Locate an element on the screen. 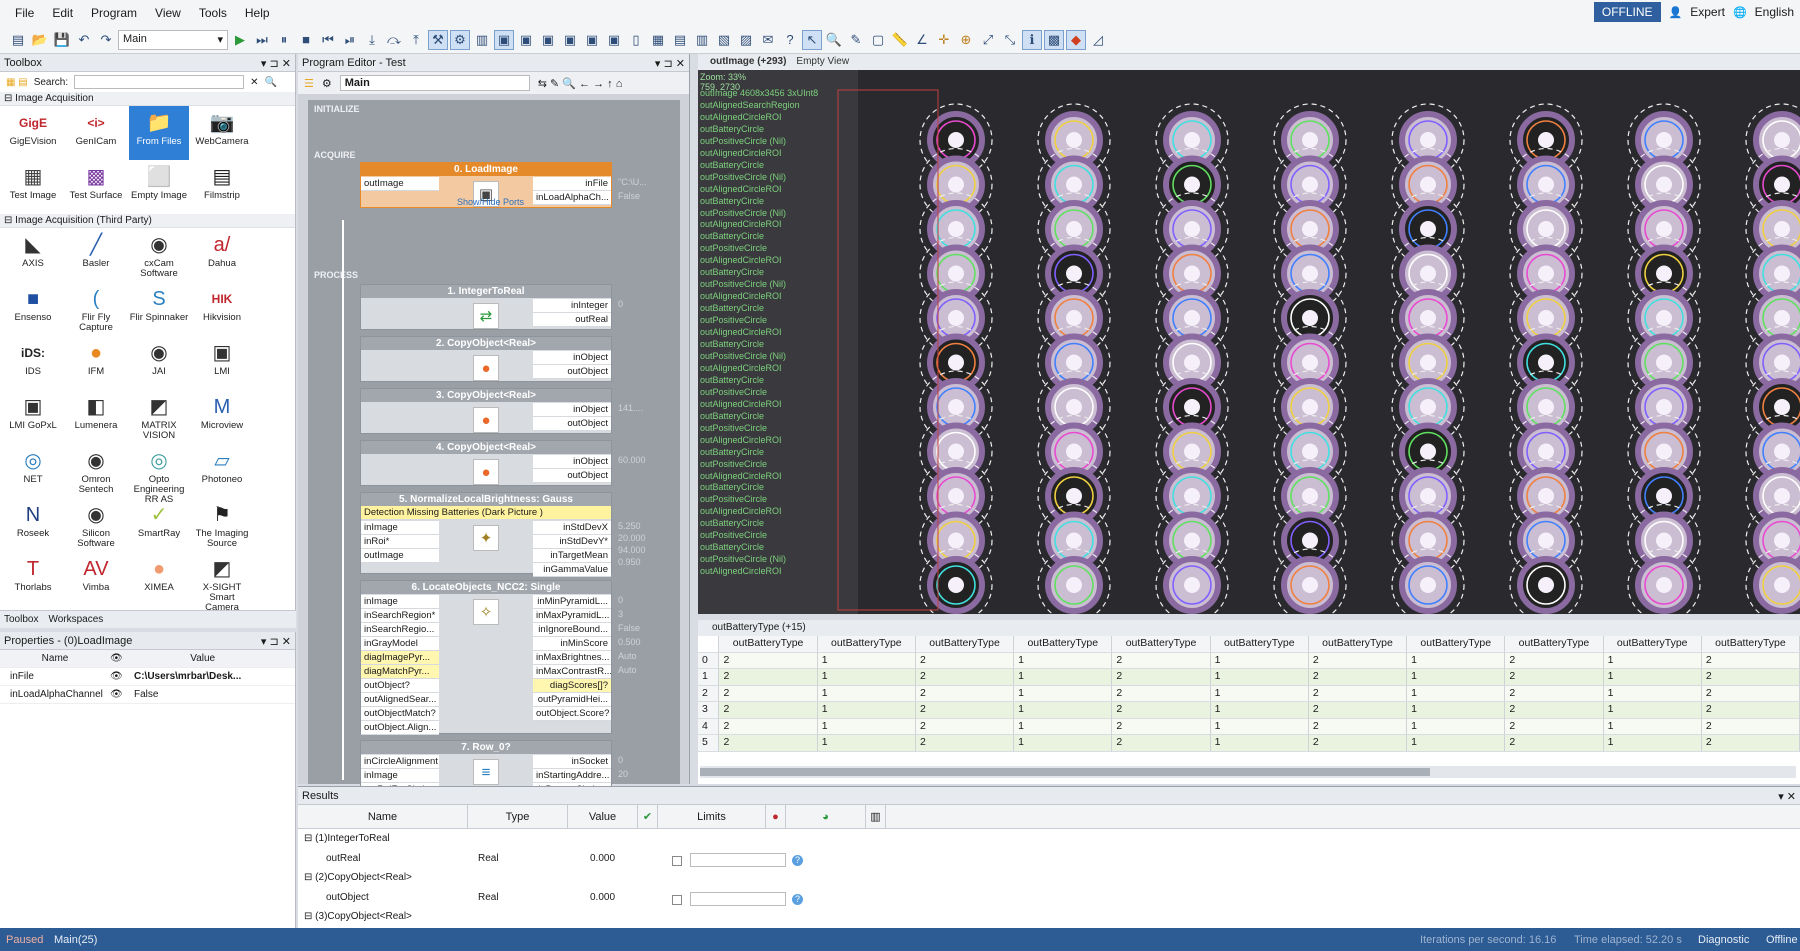 This screenshot has height=951, width=1800. shape-icon: ◿ is located at coordinates (1098, 40).